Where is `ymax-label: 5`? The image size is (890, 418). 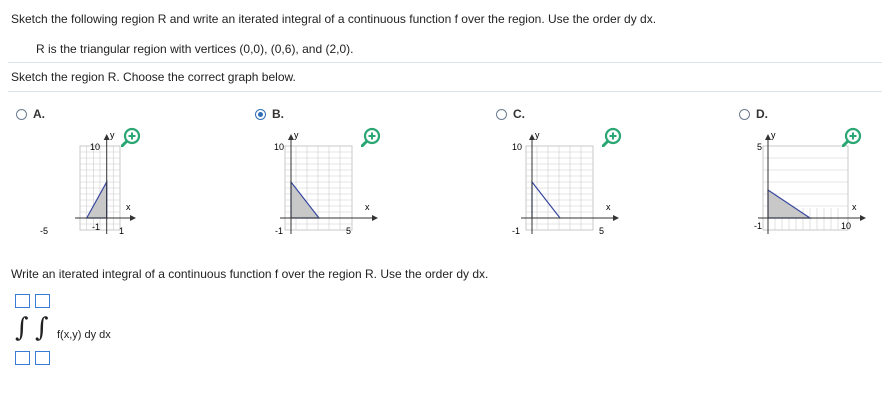 ymax-label: 5 is located at coordinates (759, 147).